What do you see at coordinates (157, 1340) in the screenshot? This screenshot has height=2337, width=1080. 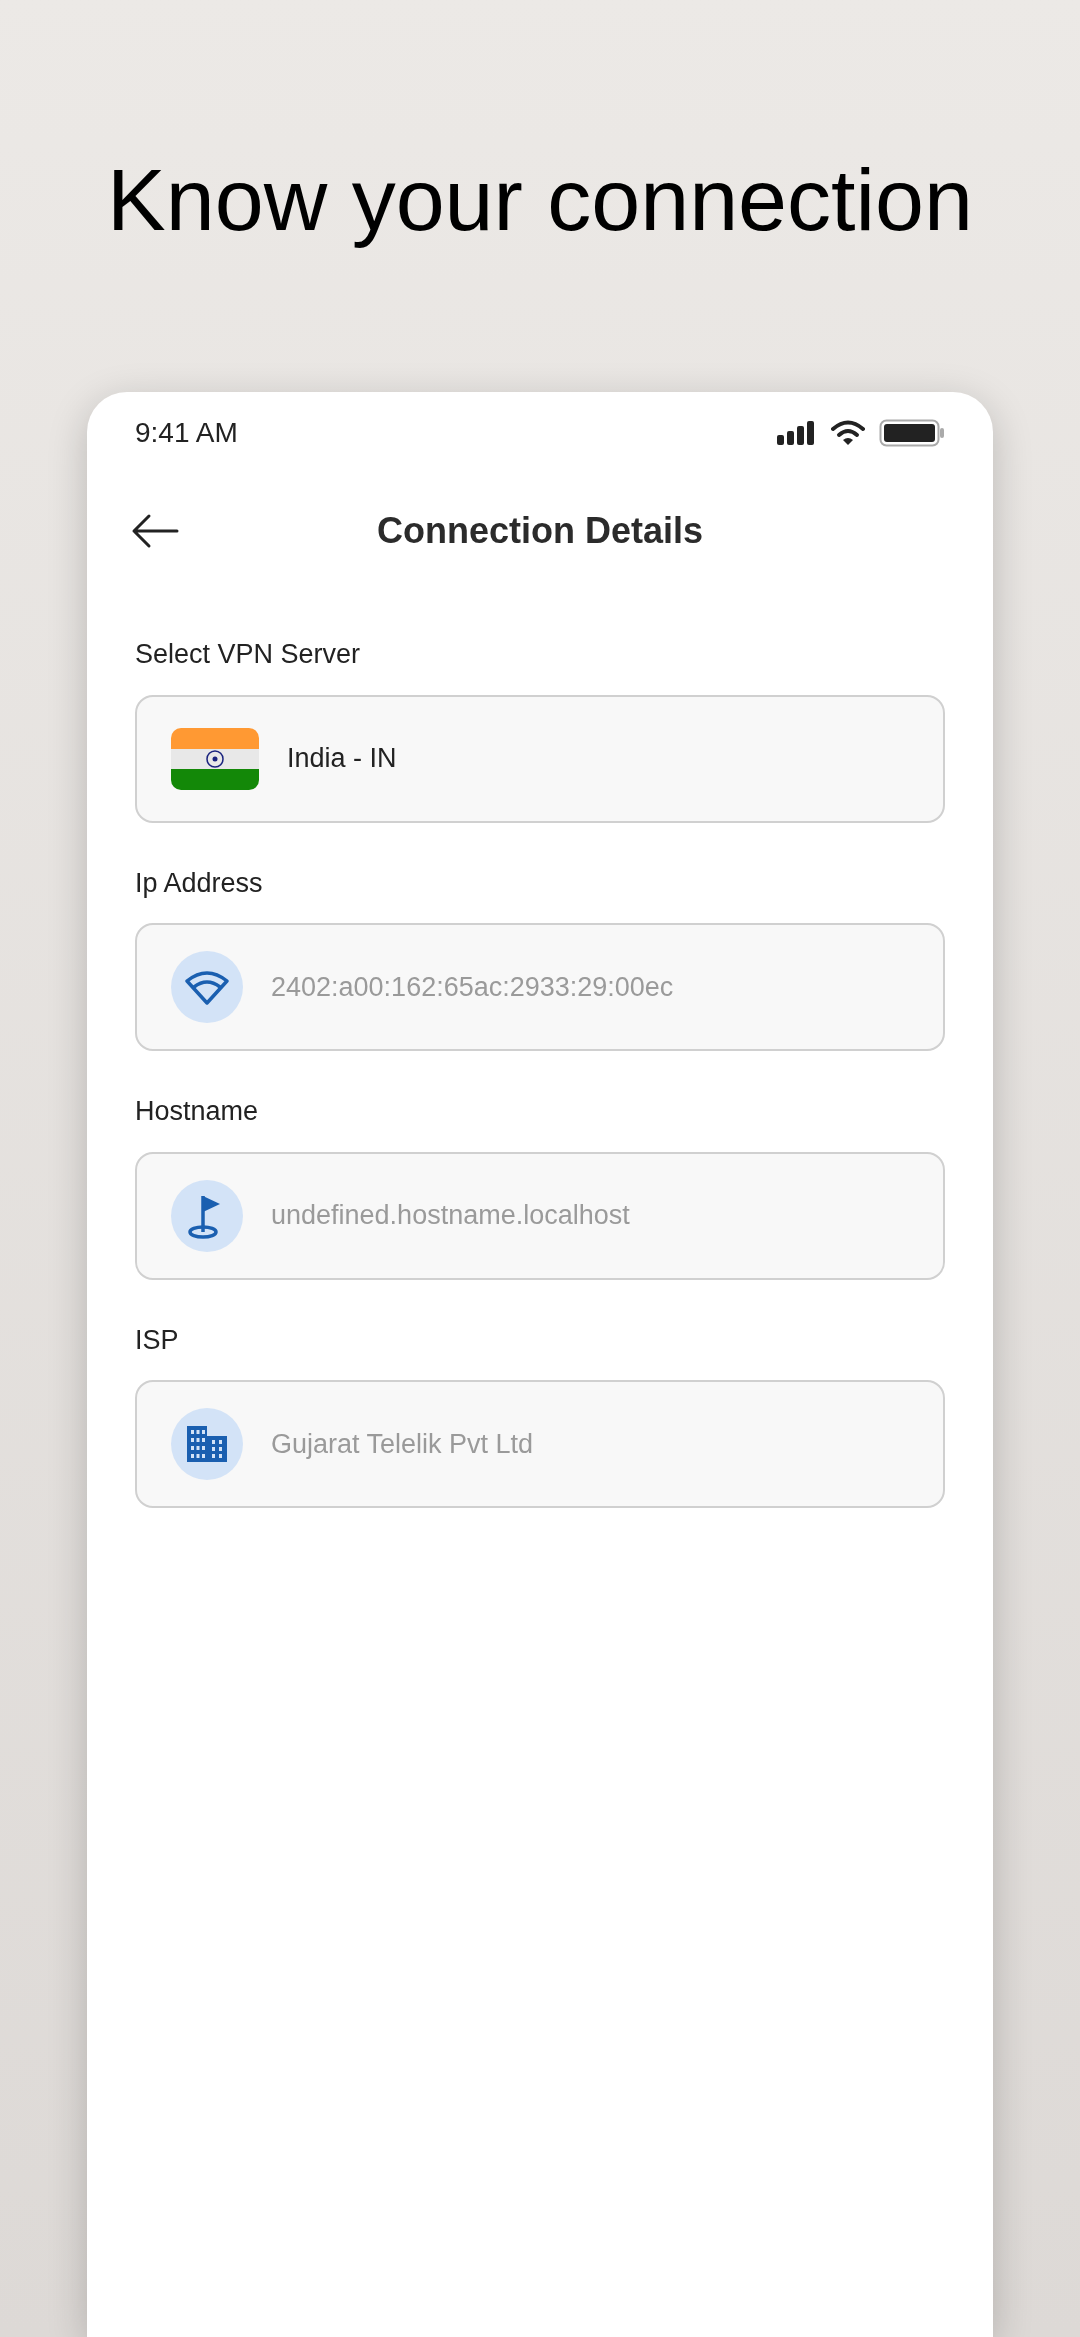 I see `field-label: ISP` at bounding box center [157, 1340].